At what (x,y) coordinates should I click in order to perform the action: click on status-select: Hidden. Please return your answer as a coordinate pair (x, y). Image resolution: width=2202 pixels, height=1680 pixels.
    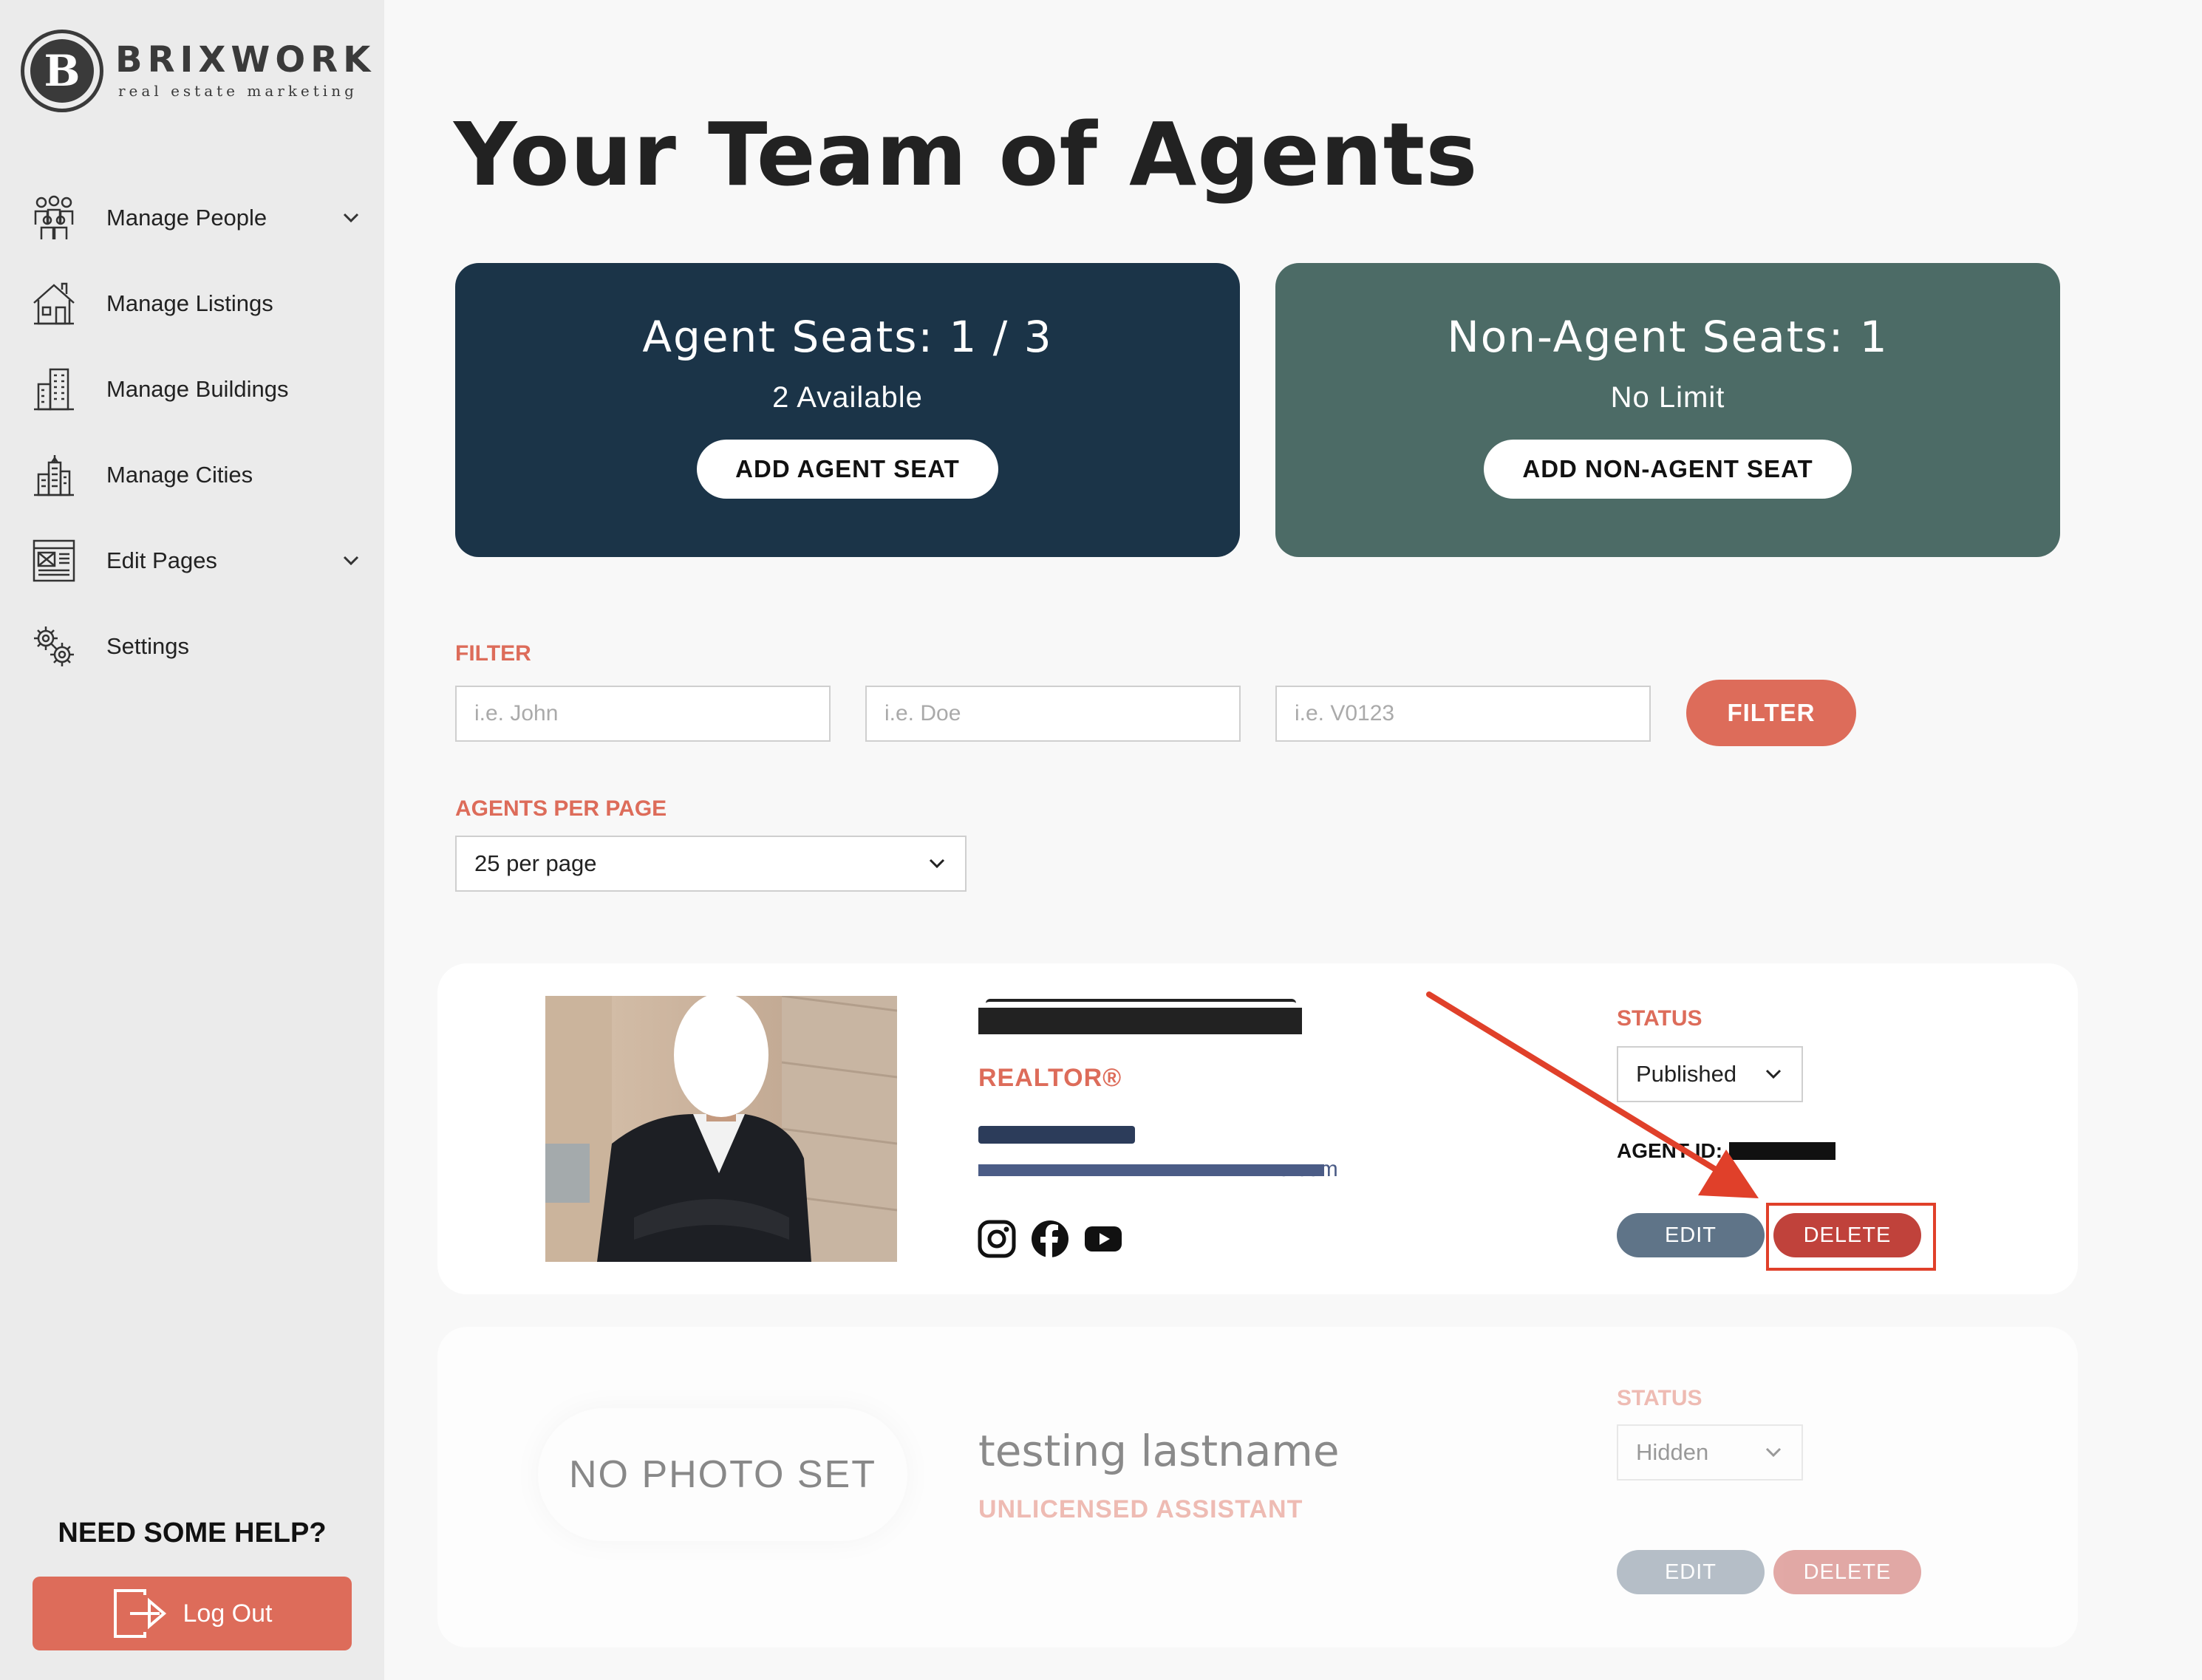
    Looking at the image, I should click on (1710, 1452).